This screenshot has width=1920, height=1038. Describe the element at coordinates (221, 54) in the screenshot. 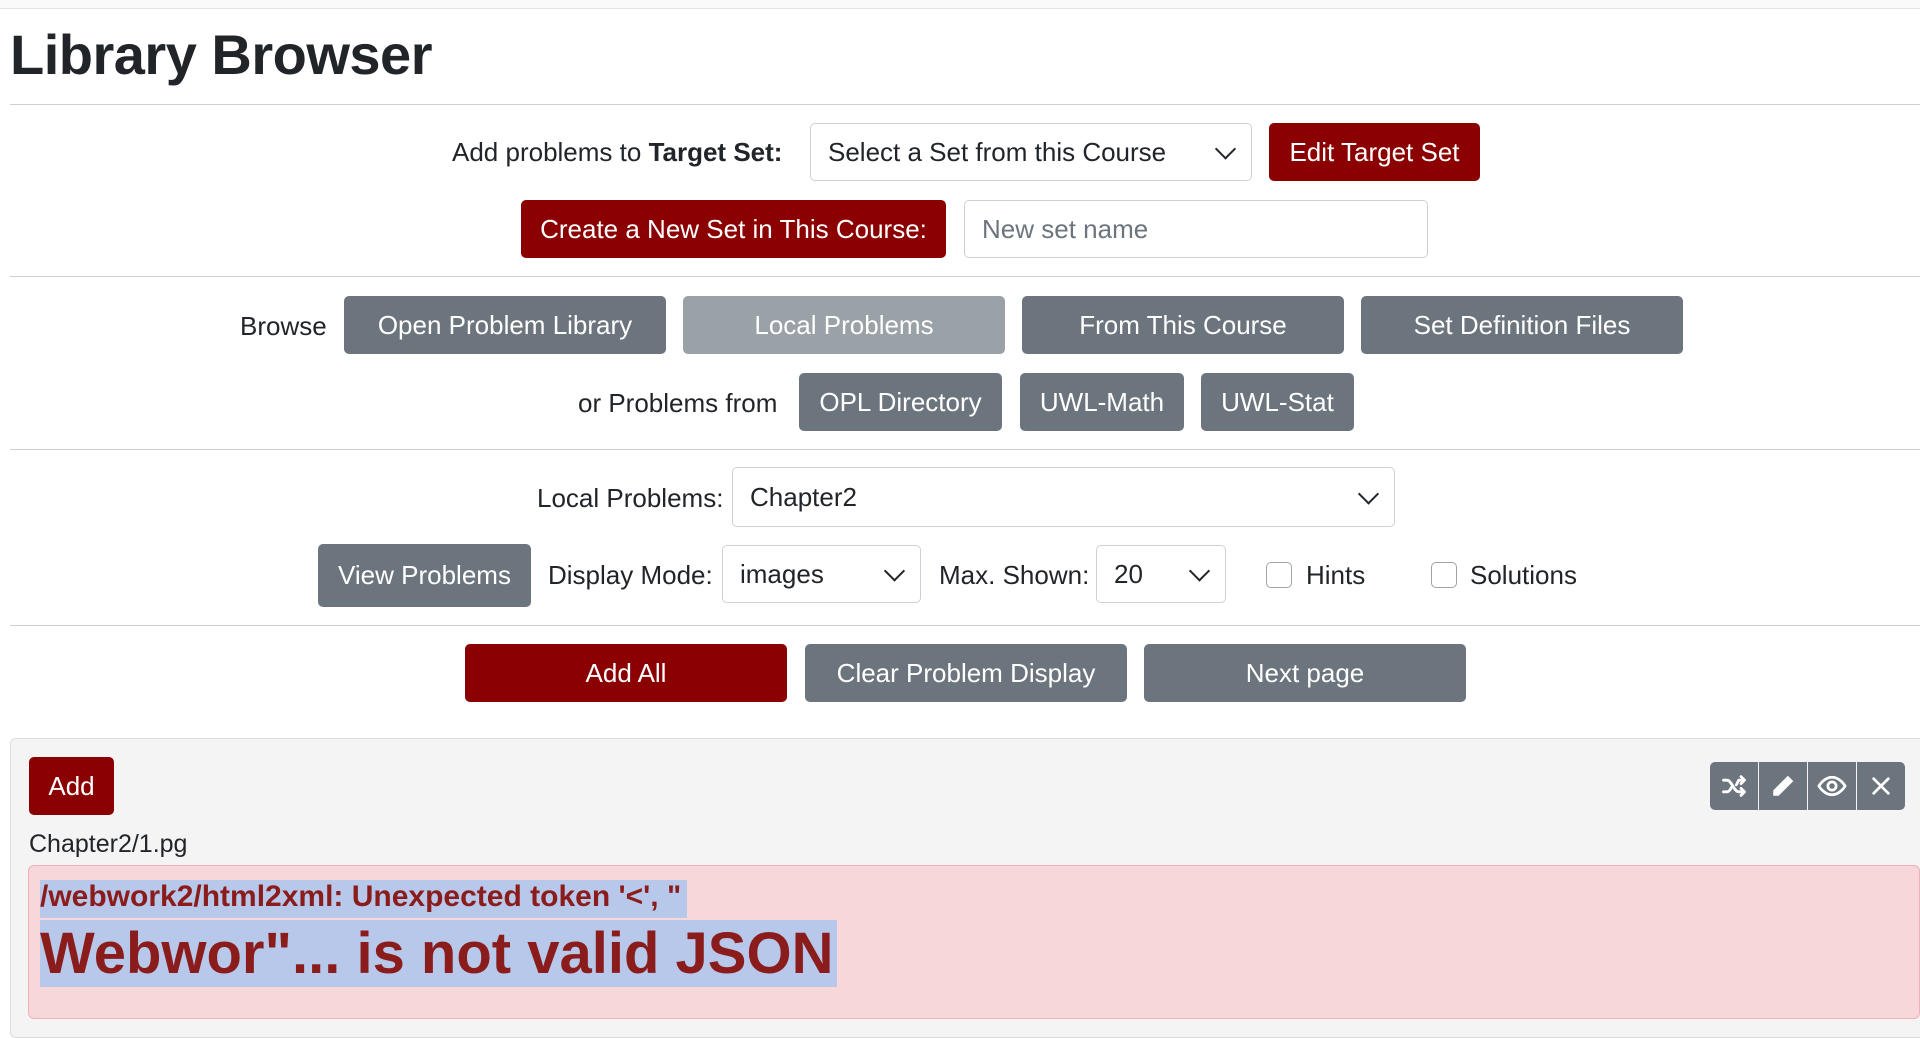

I see `page-title: Library Browser` at that location.